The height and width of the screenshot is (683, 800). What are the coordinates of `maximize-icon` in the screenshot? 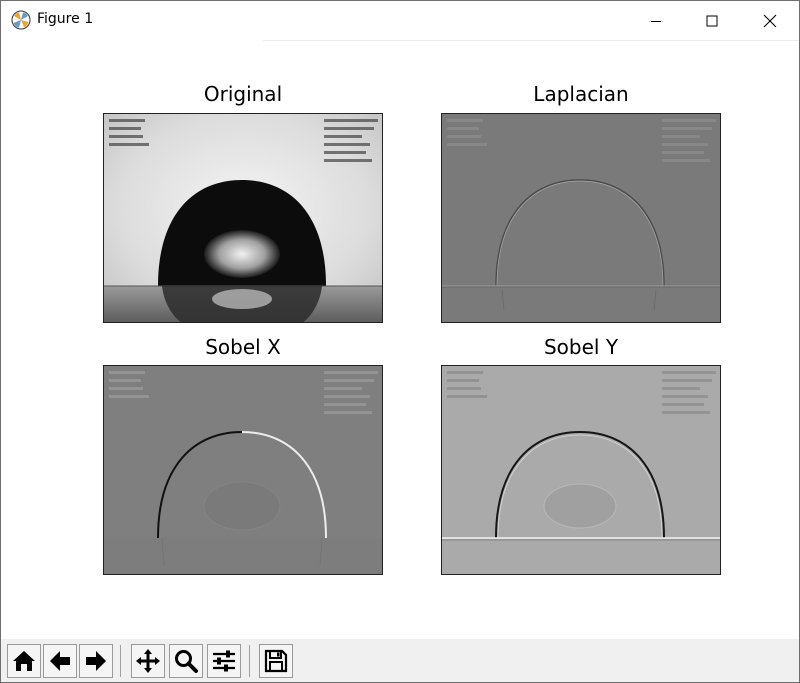 It's located at (712, 20).